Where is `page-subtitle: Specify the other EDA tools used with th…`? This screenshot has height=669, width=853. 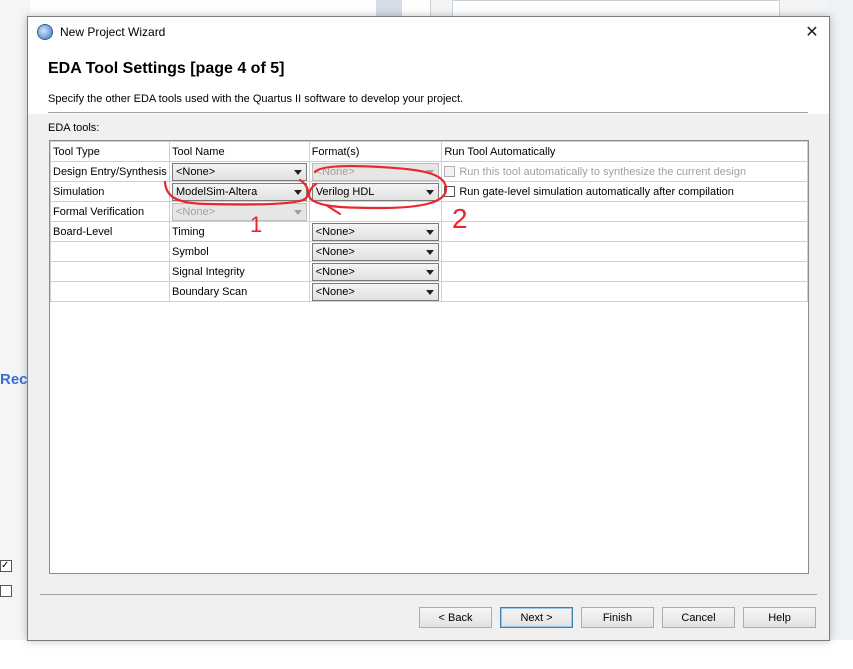 page-subtitle: Specify the other EDA tools used with th… is located at coordinates (256, 99).